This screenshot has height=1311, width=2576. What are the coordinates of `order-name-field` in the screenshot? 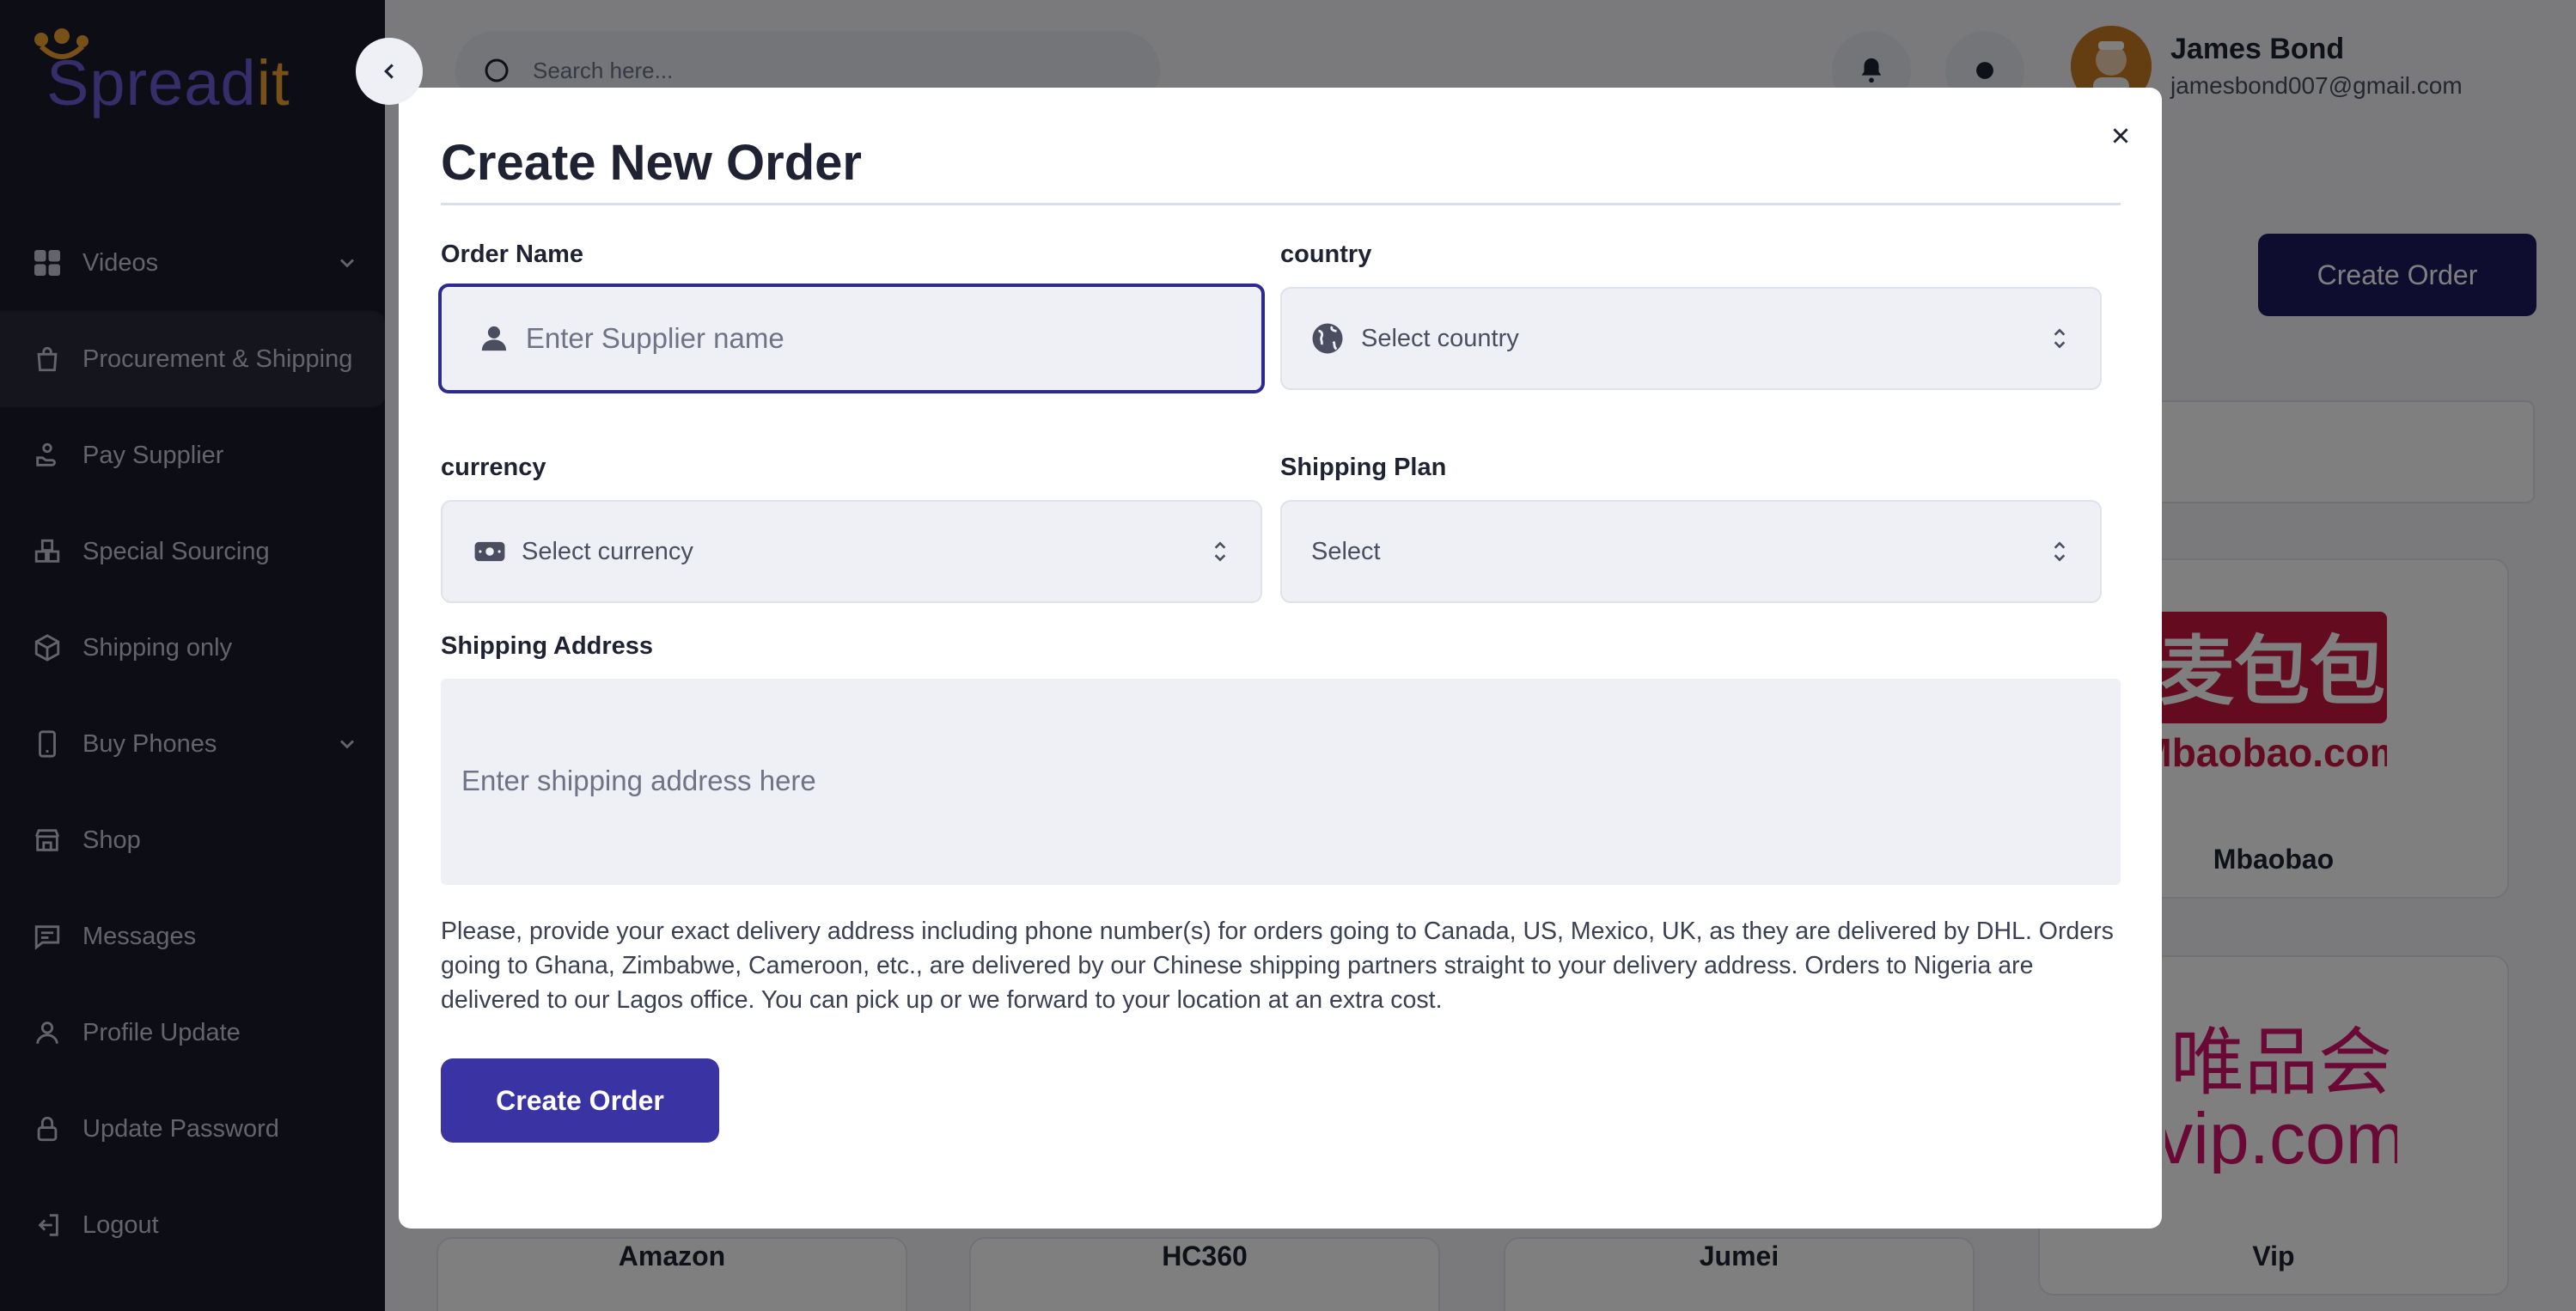 It's located at (851, 338).